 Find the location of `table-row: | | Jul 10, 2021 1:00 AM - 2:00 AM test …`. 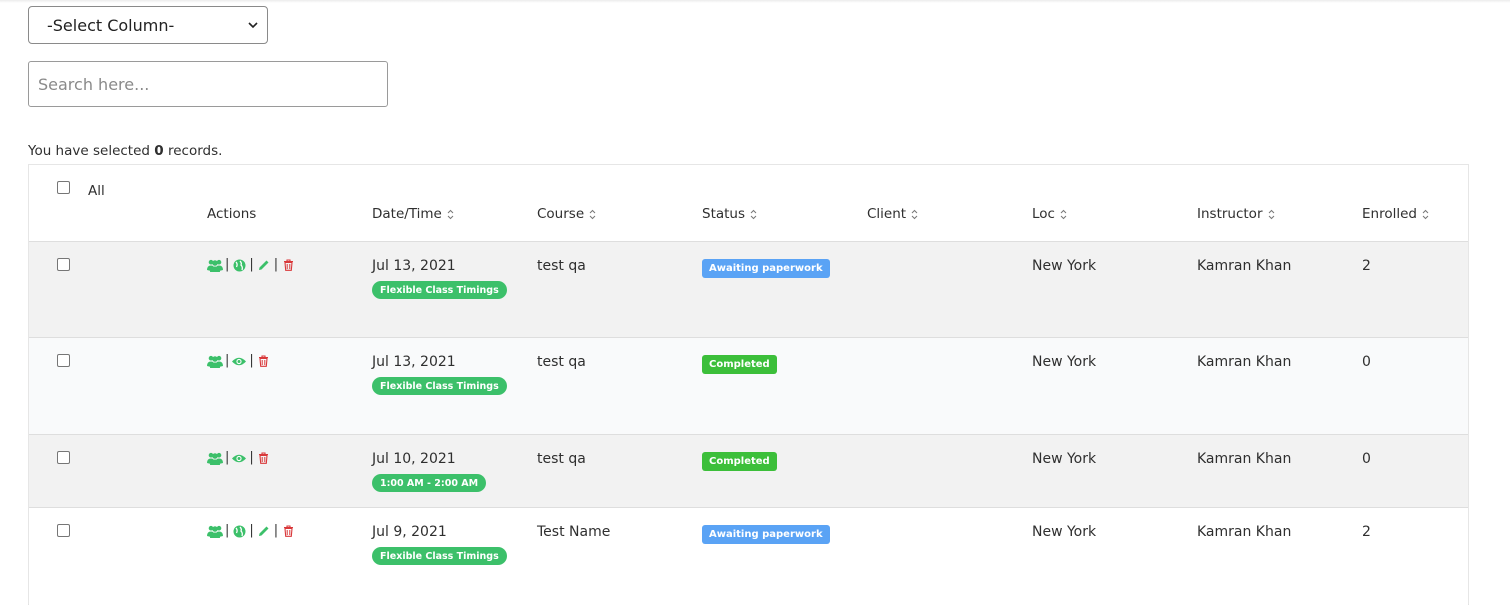

table-row: | | Jul 10, 2021 1:00 AM - 2:00 AM test … is located at coordinates (748, 471).